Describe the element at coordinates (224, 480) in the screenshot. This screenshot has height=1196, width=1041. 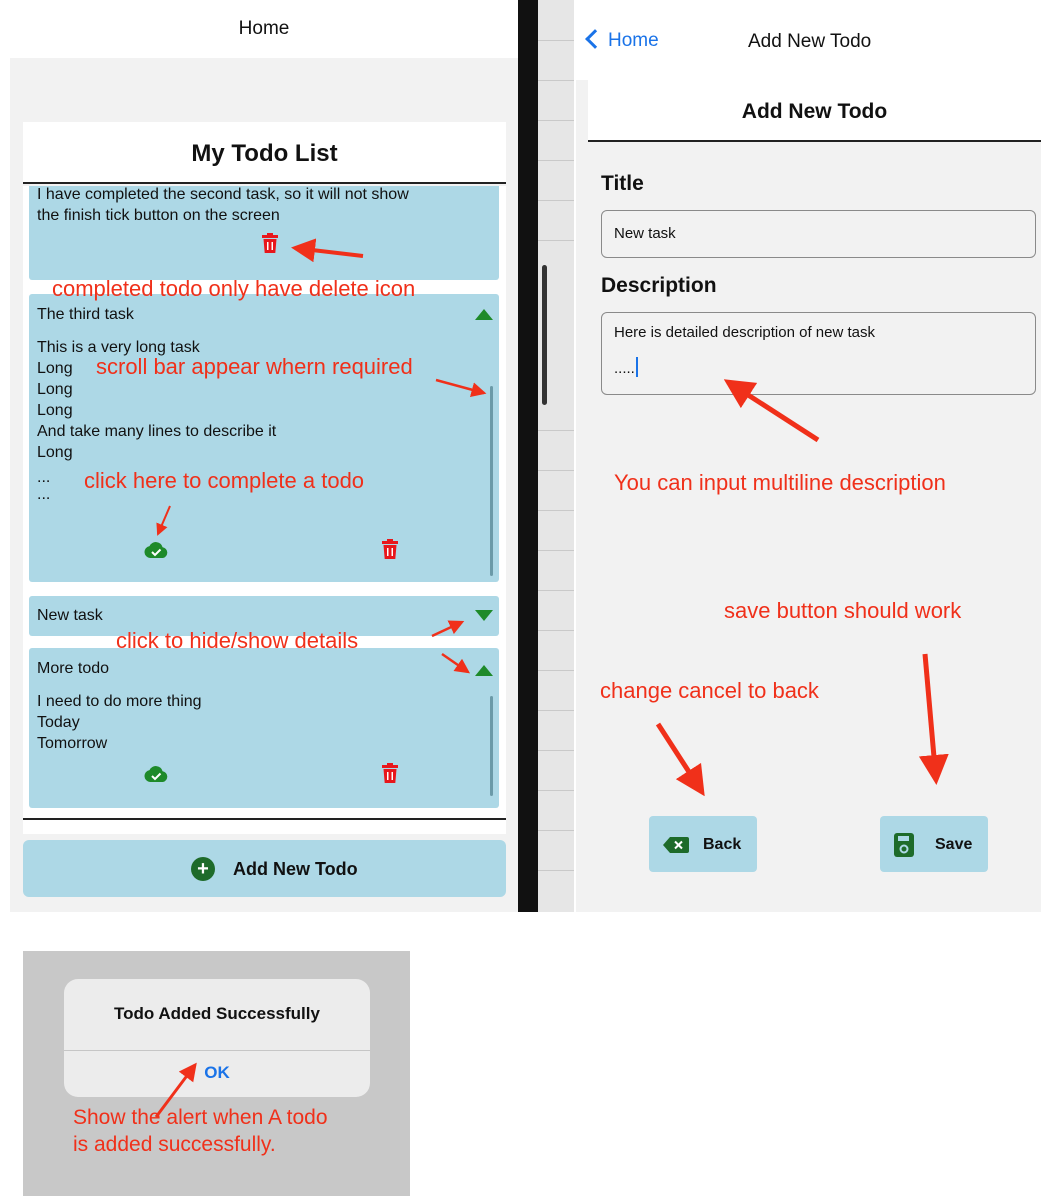
I see `annotation-text: click here to complete a todo` at that location.